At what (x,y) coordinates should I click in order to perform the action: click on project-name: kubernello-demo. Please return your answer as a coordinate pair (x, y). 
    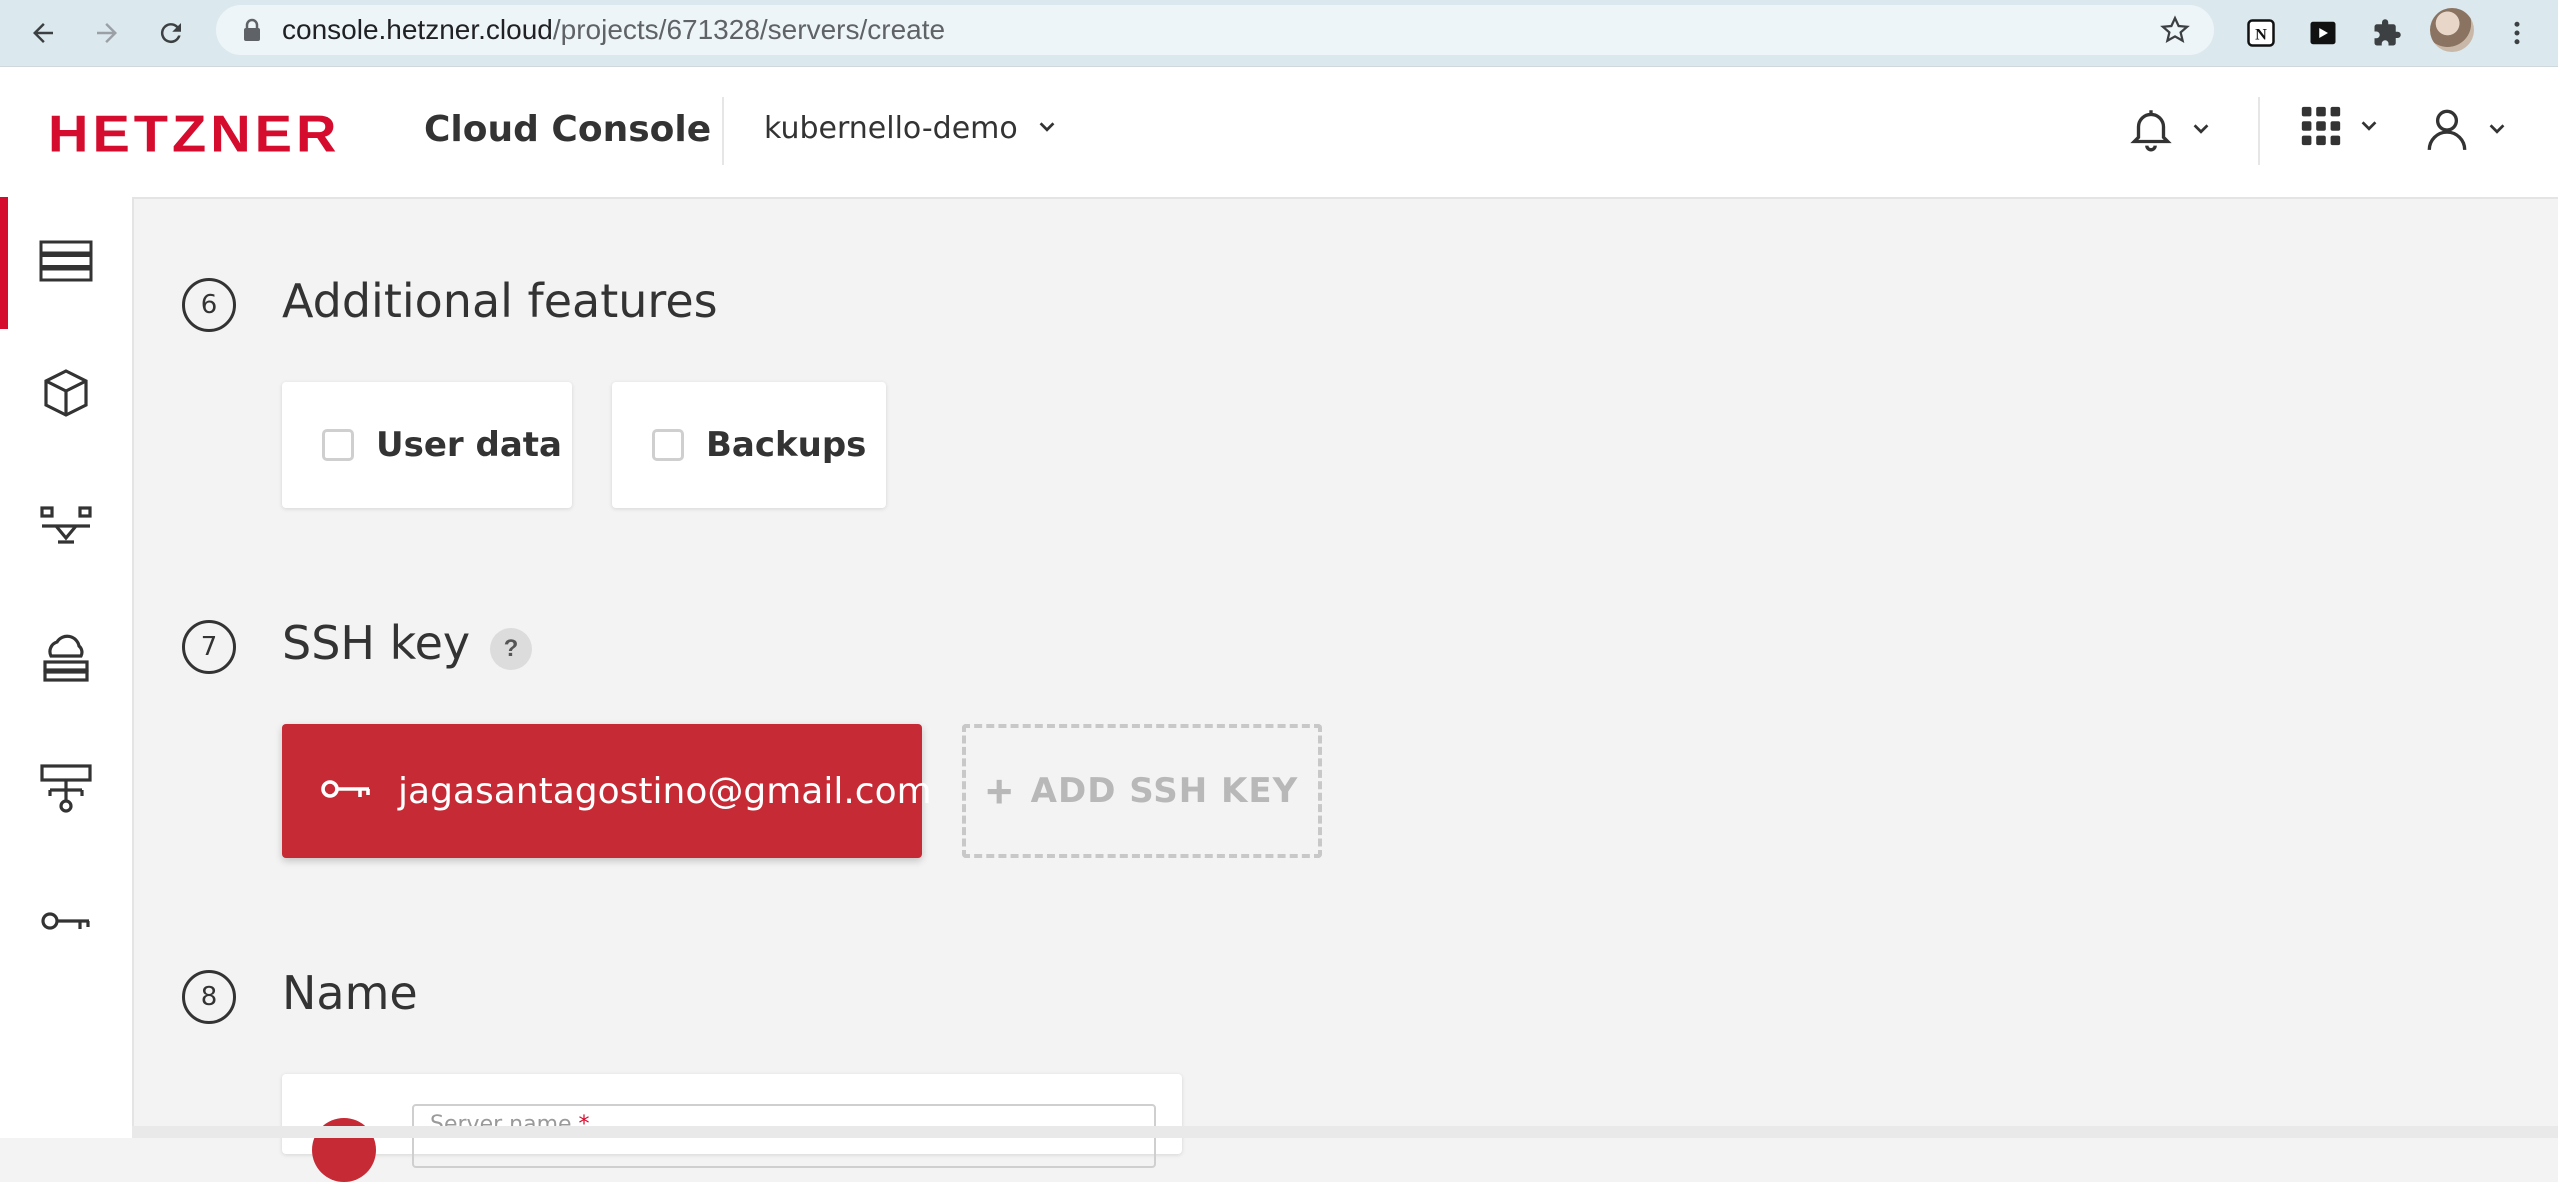
    Looking at the image, I should click on (891, 128).